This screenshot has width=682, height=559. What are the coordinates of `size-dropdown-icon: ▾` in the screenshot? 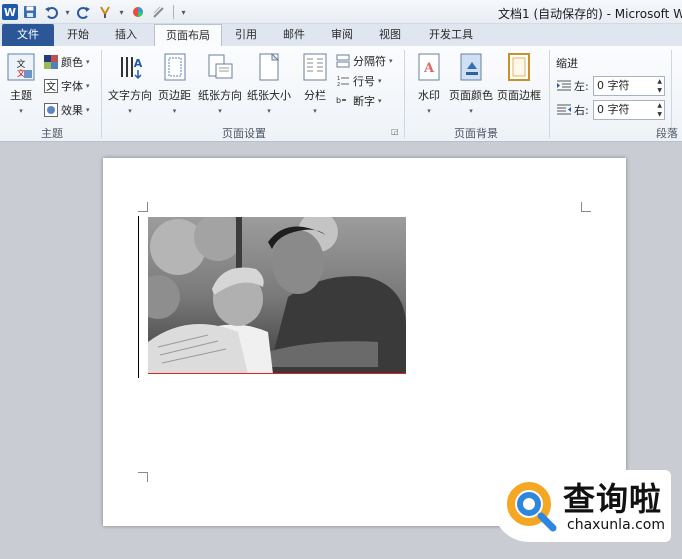 It's located at (269, 111).